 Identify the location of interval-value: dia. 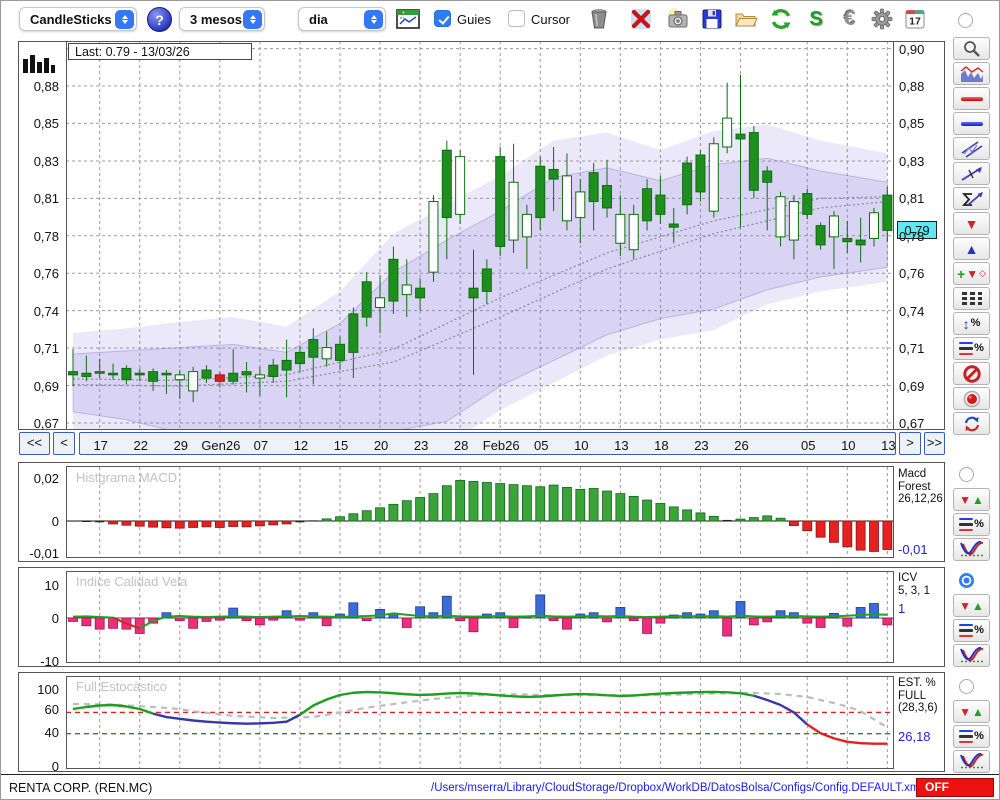
(318, 19).